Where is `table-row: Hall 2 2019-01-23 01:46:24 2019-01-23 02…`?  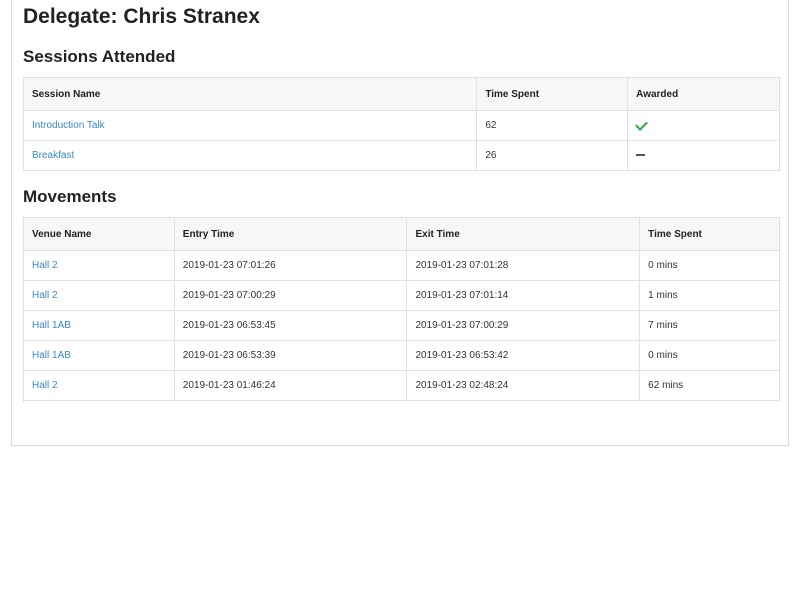 table-row: Hall 2 2019-01-23 01:46:24 2019-01-23 02… is located at coordinates (401, 385).